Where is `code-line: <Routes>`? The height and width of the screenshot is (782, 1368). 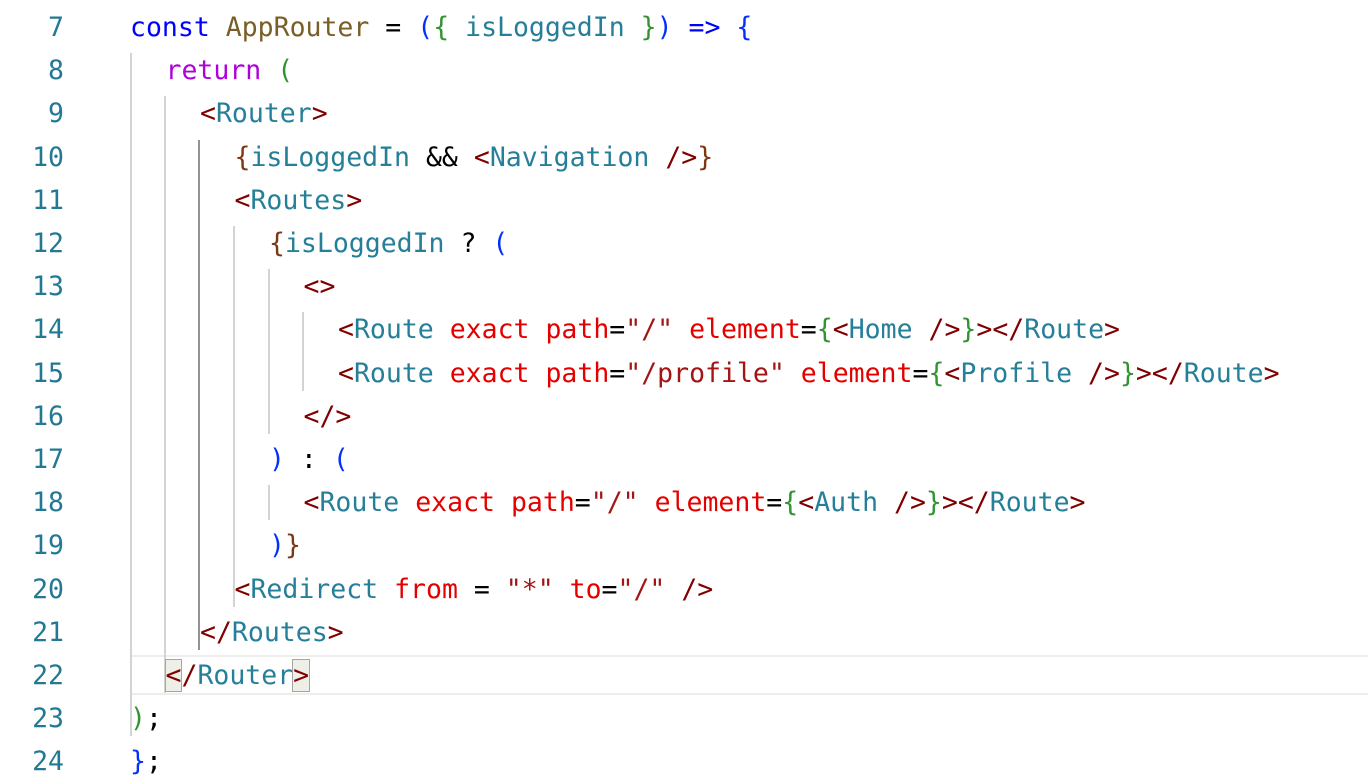
code-line: <Routes> is located at coordinates (299, 200).